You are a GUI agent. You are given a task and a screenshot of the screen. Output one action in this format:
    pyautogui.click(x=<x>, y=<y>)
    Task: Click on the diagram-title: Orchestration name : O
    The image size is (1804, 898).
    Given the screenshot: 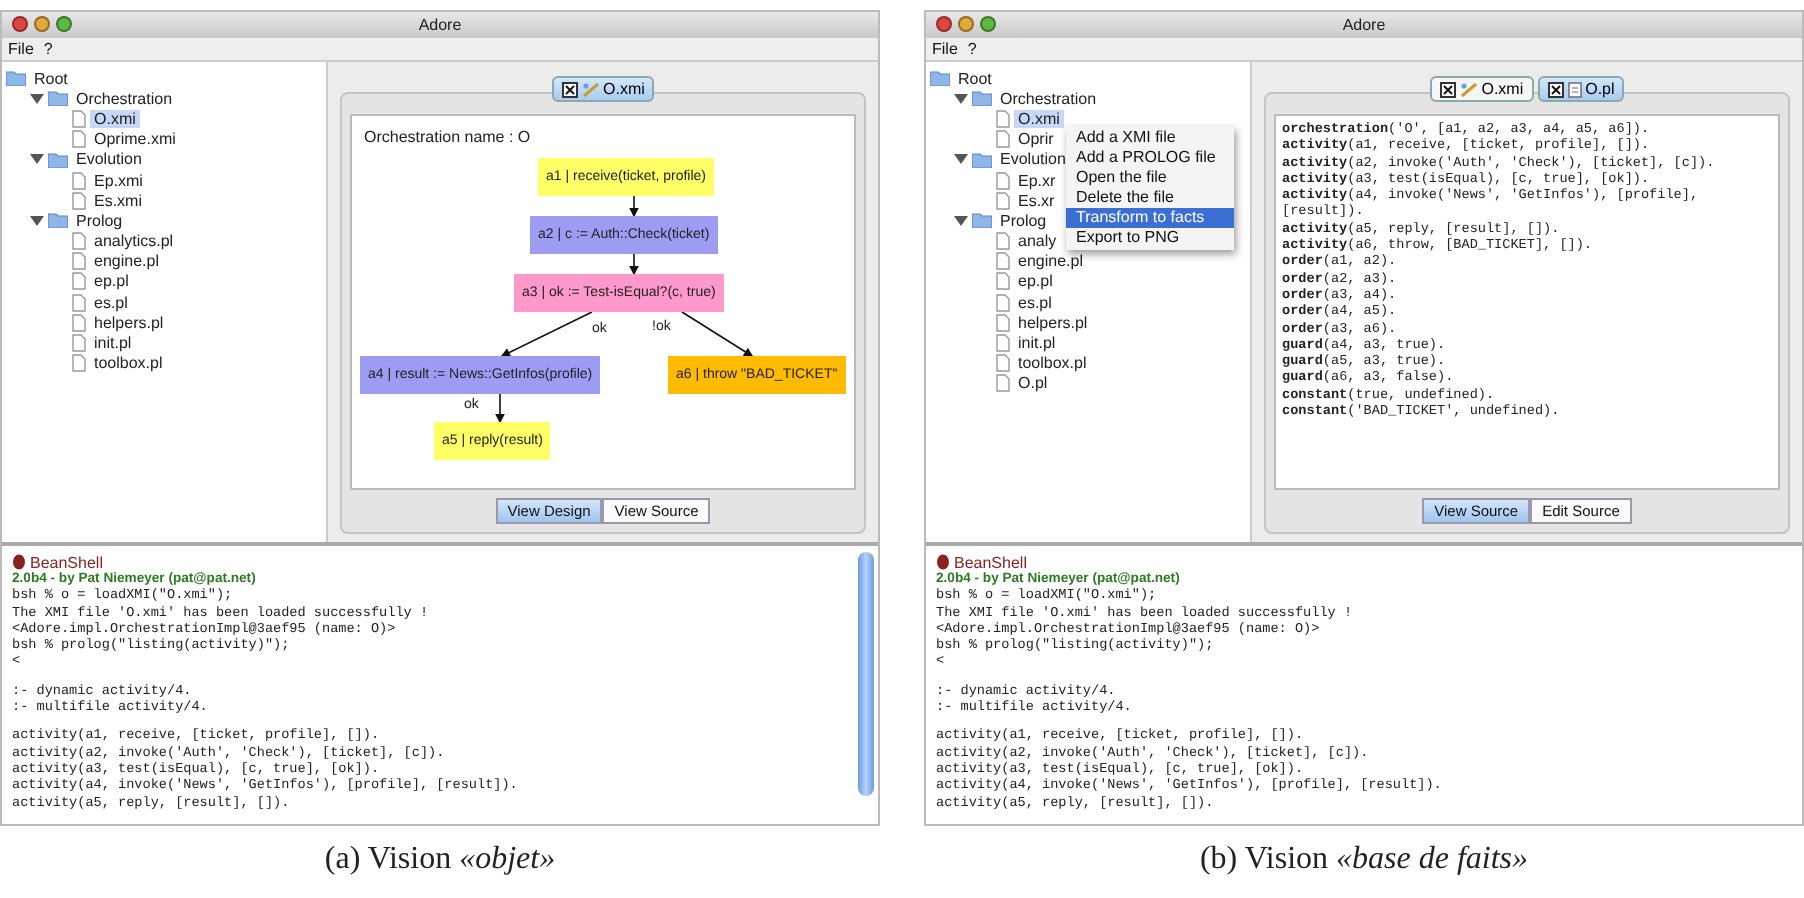 What is the action you would take?
    pyautogui.click(x=447, y=137)
    